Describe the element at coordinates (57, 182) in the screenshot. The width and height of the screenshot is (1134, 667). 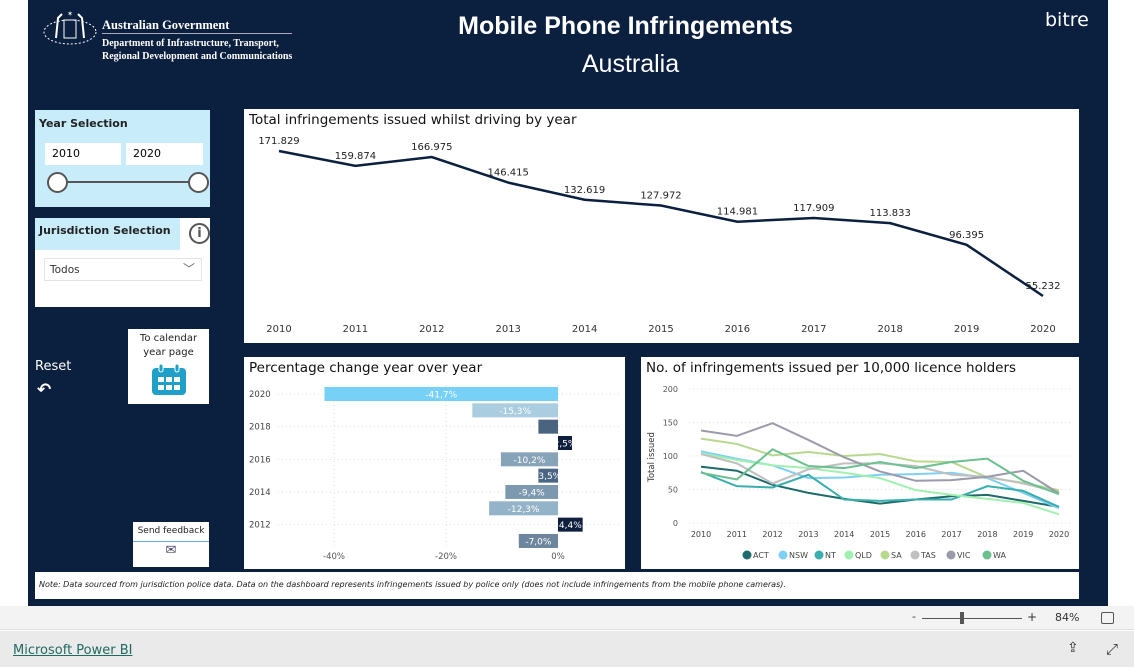
I see `slider-handle-start` at that location.